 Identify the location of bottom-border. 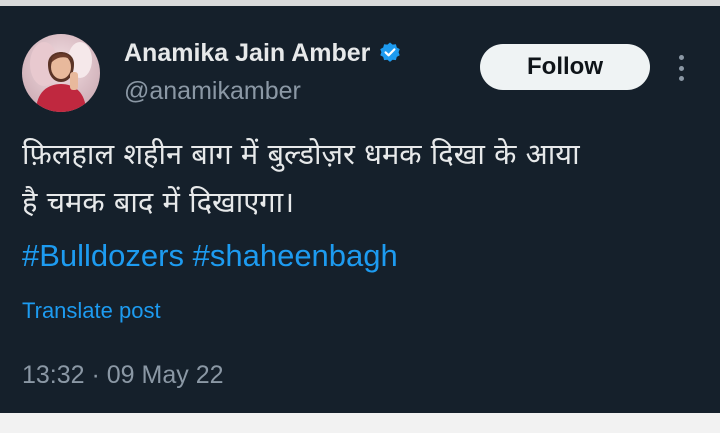
(360, 423).